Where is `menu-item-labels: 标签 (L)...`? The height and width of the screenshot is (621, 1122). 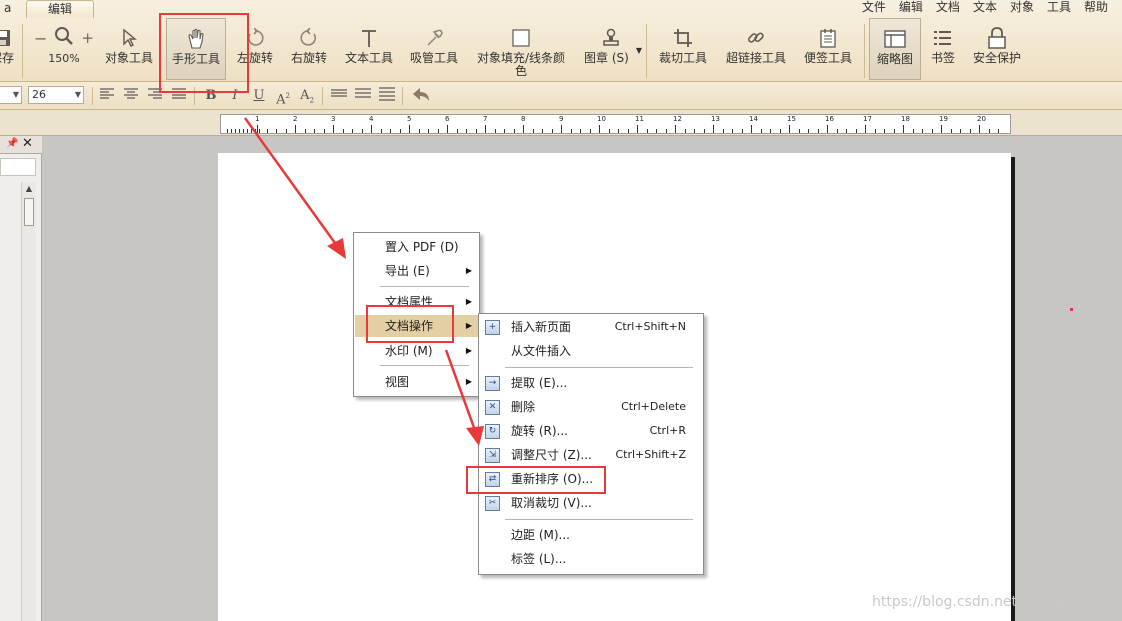 menu-item-labels: 标签 (L)... is located at coordinates (591, 559).